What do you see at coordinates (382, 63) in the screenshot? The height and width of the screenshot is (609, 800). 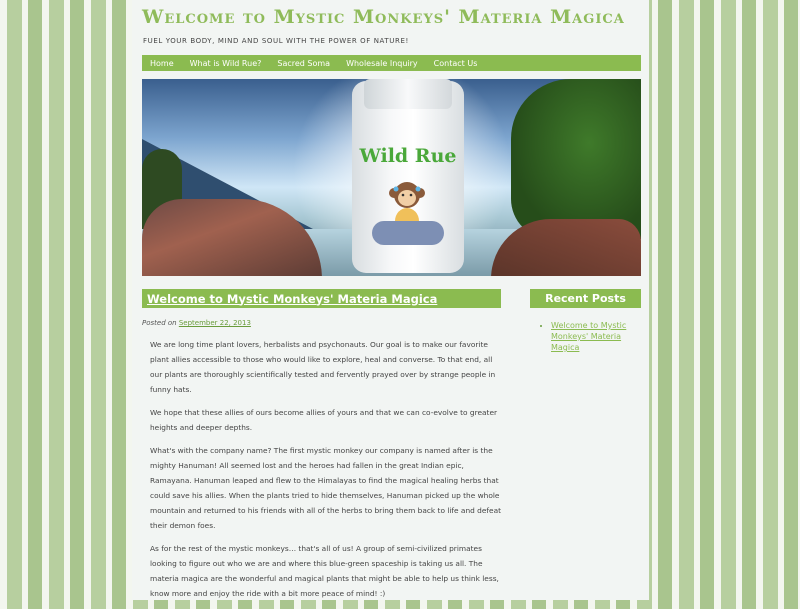 I see `nav-wholesale-inquiry: Wholesale Inquiry` at bounding box center [382, 63].